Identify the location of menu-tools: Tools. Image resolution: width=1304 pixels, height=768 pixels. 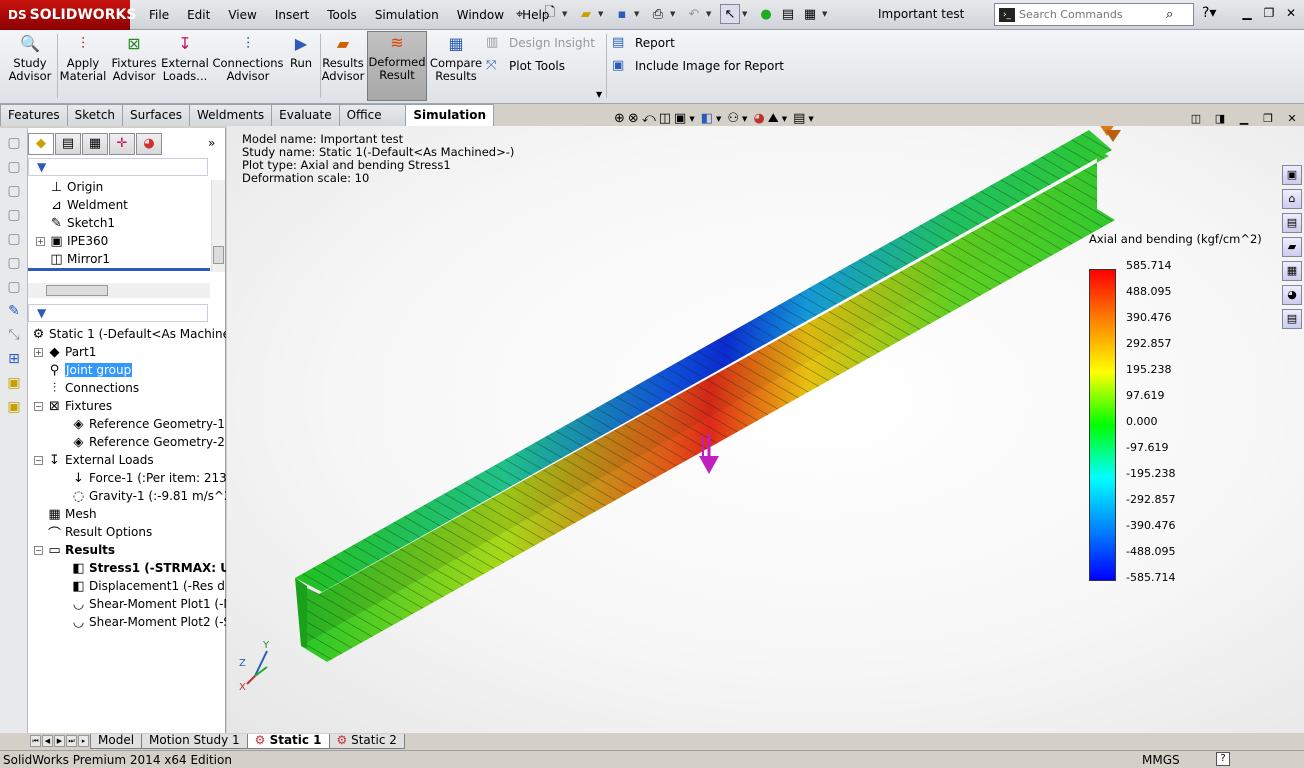
(342, 15).